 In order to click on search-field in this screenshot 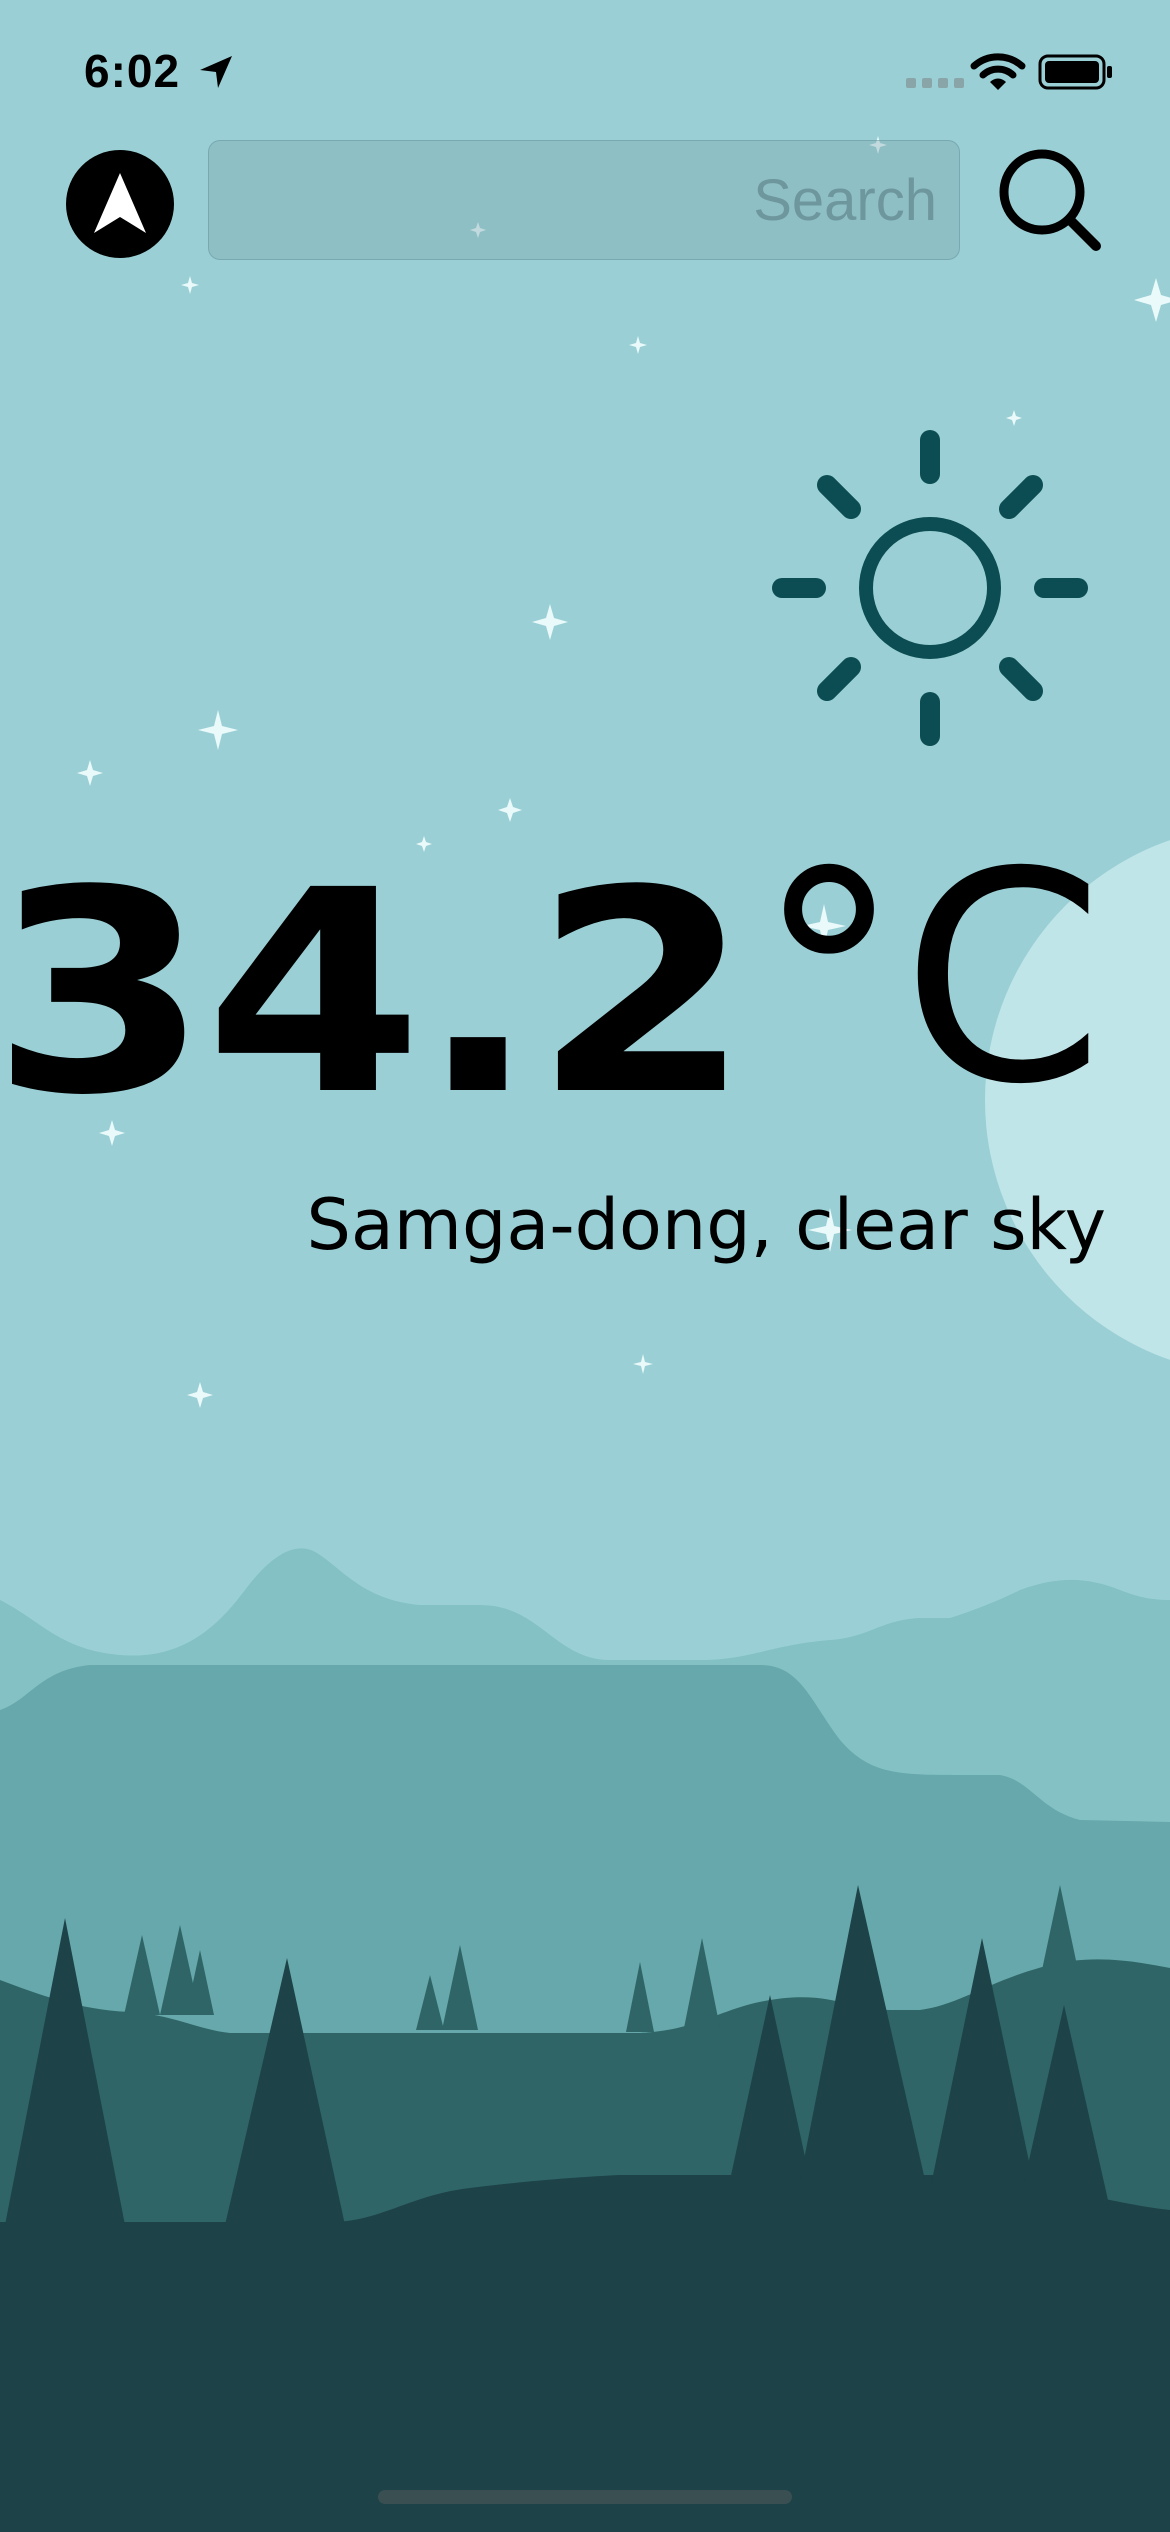, I will do `click(584, 200)`.